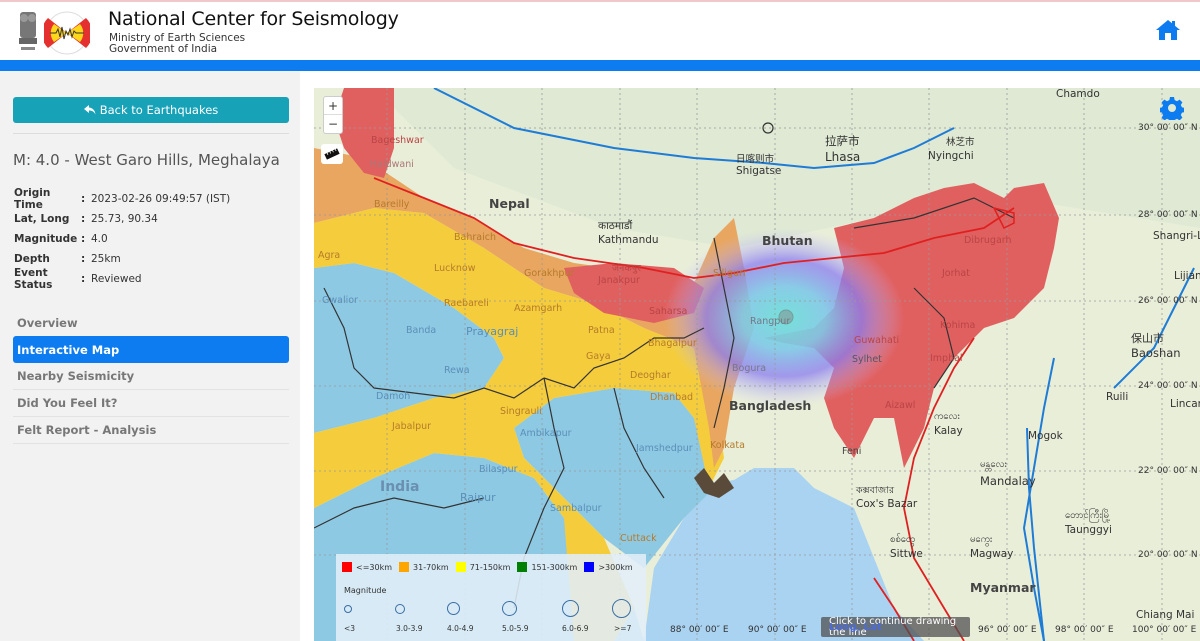 The height and width of the screenshot is (641, 1200). I want to click on city-label: Mandalay, so click(1008, 481).